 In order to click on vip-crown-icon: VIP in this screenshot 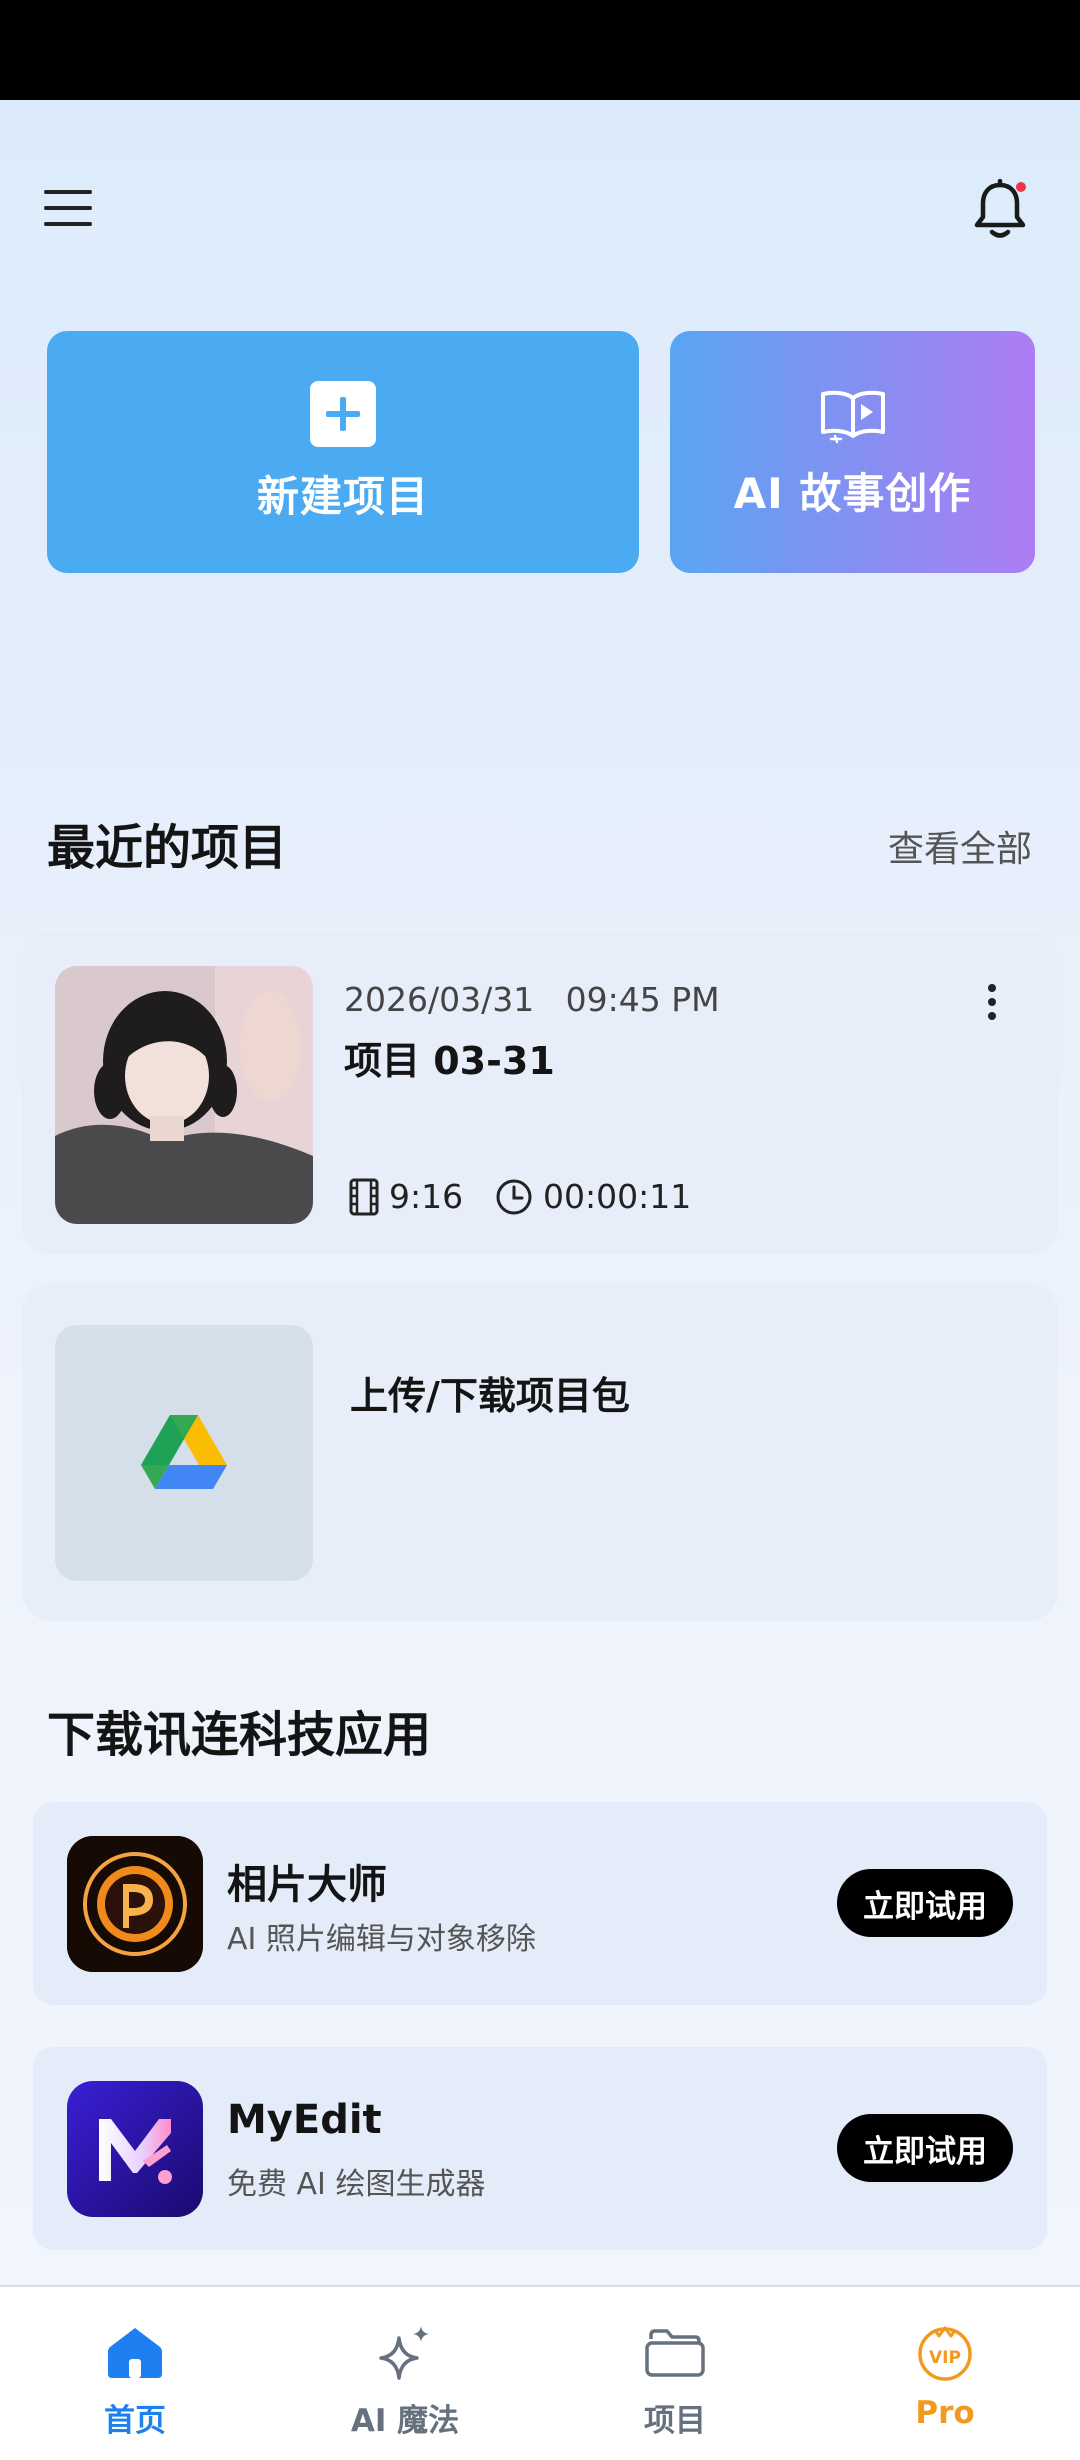, I will do `click(945, 2352)`.